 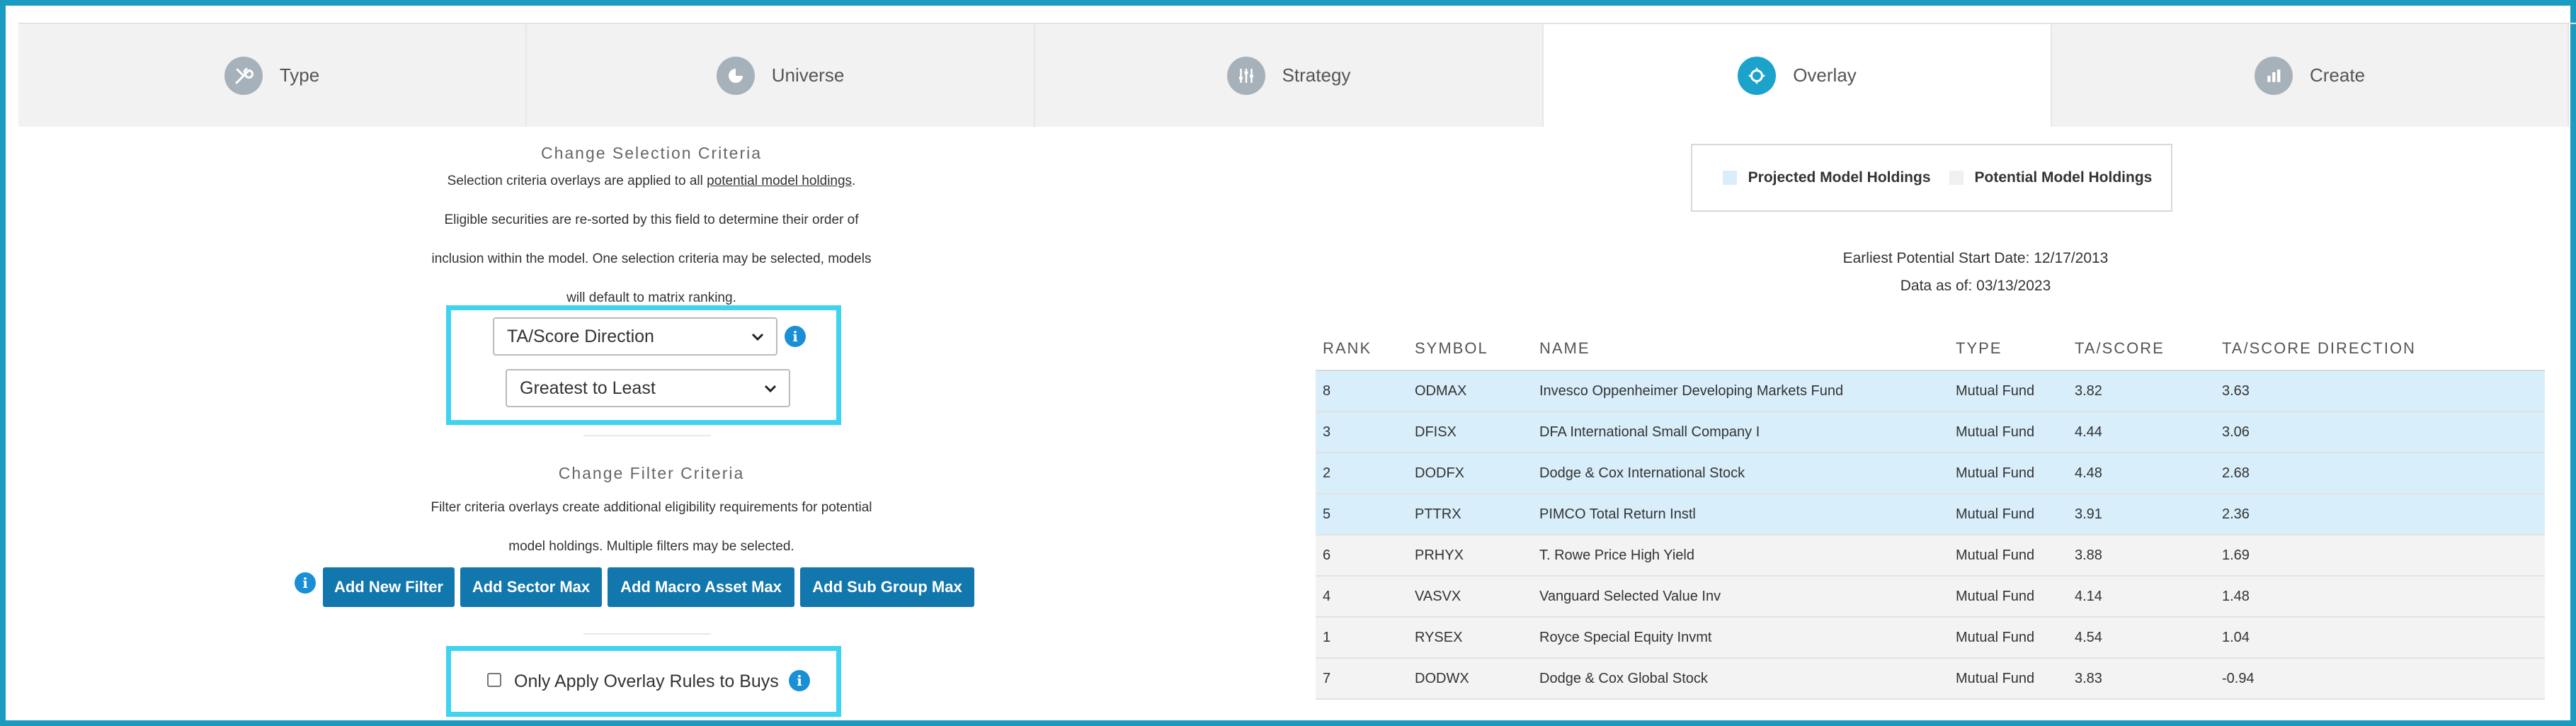 What do you see at coordinates (389, 587) in the screenshot?
I see `add-new-filter-button: Add New Filter` at bounding box center [389, 587].